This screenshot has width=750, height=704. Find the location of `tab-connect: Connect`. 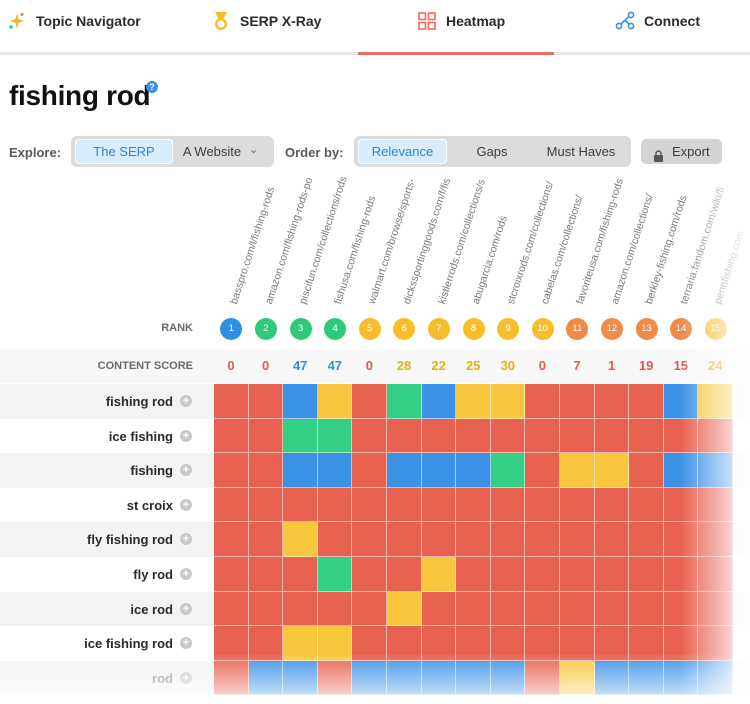

tab-connect: Connect is located at coordinates (657, 21).